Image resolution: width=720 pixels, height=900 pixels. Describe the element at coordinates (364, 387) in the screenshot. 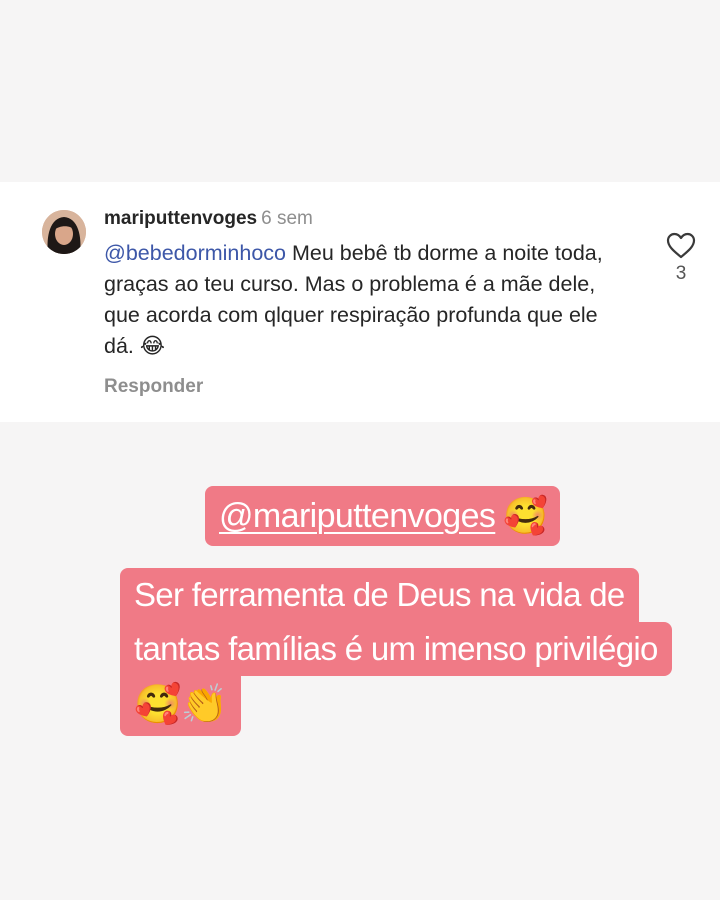

I see `reply-button: Responder` at that location.